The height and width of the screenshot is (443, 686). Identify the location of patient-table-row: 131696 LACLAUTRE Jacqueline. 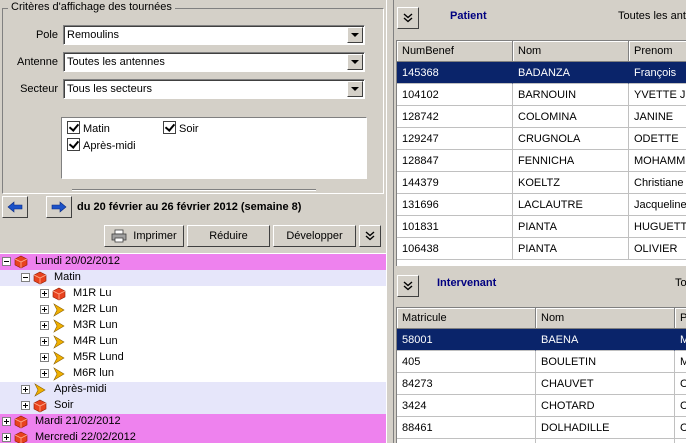
(541, 205).